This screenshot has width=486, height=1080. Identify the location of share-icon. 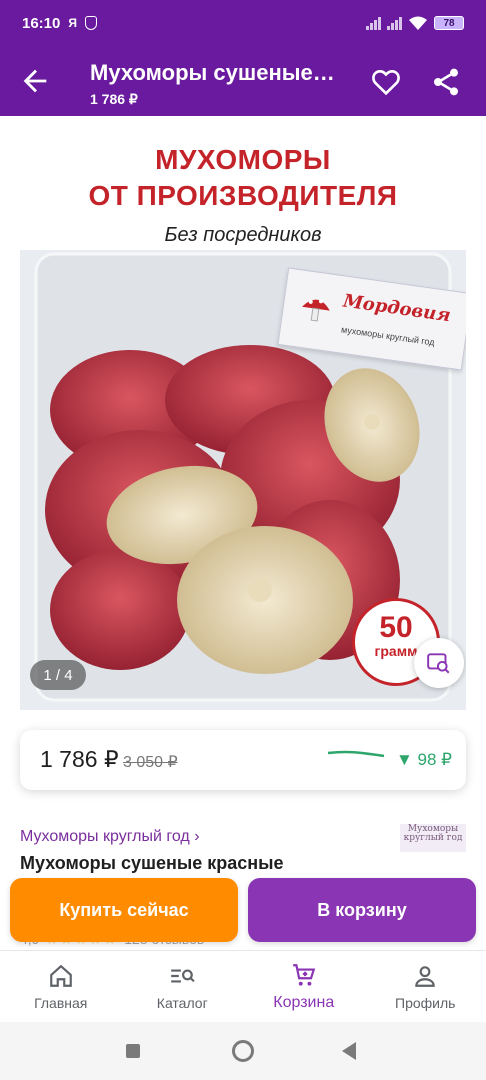
(446, 82).